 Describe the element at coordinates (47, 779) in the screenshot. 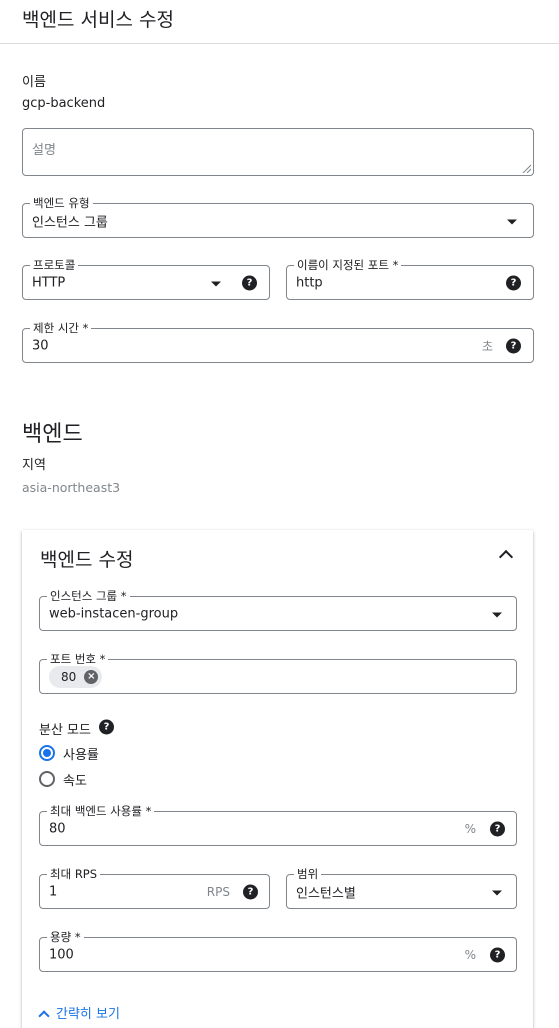

I see `radio-rate` at that location.